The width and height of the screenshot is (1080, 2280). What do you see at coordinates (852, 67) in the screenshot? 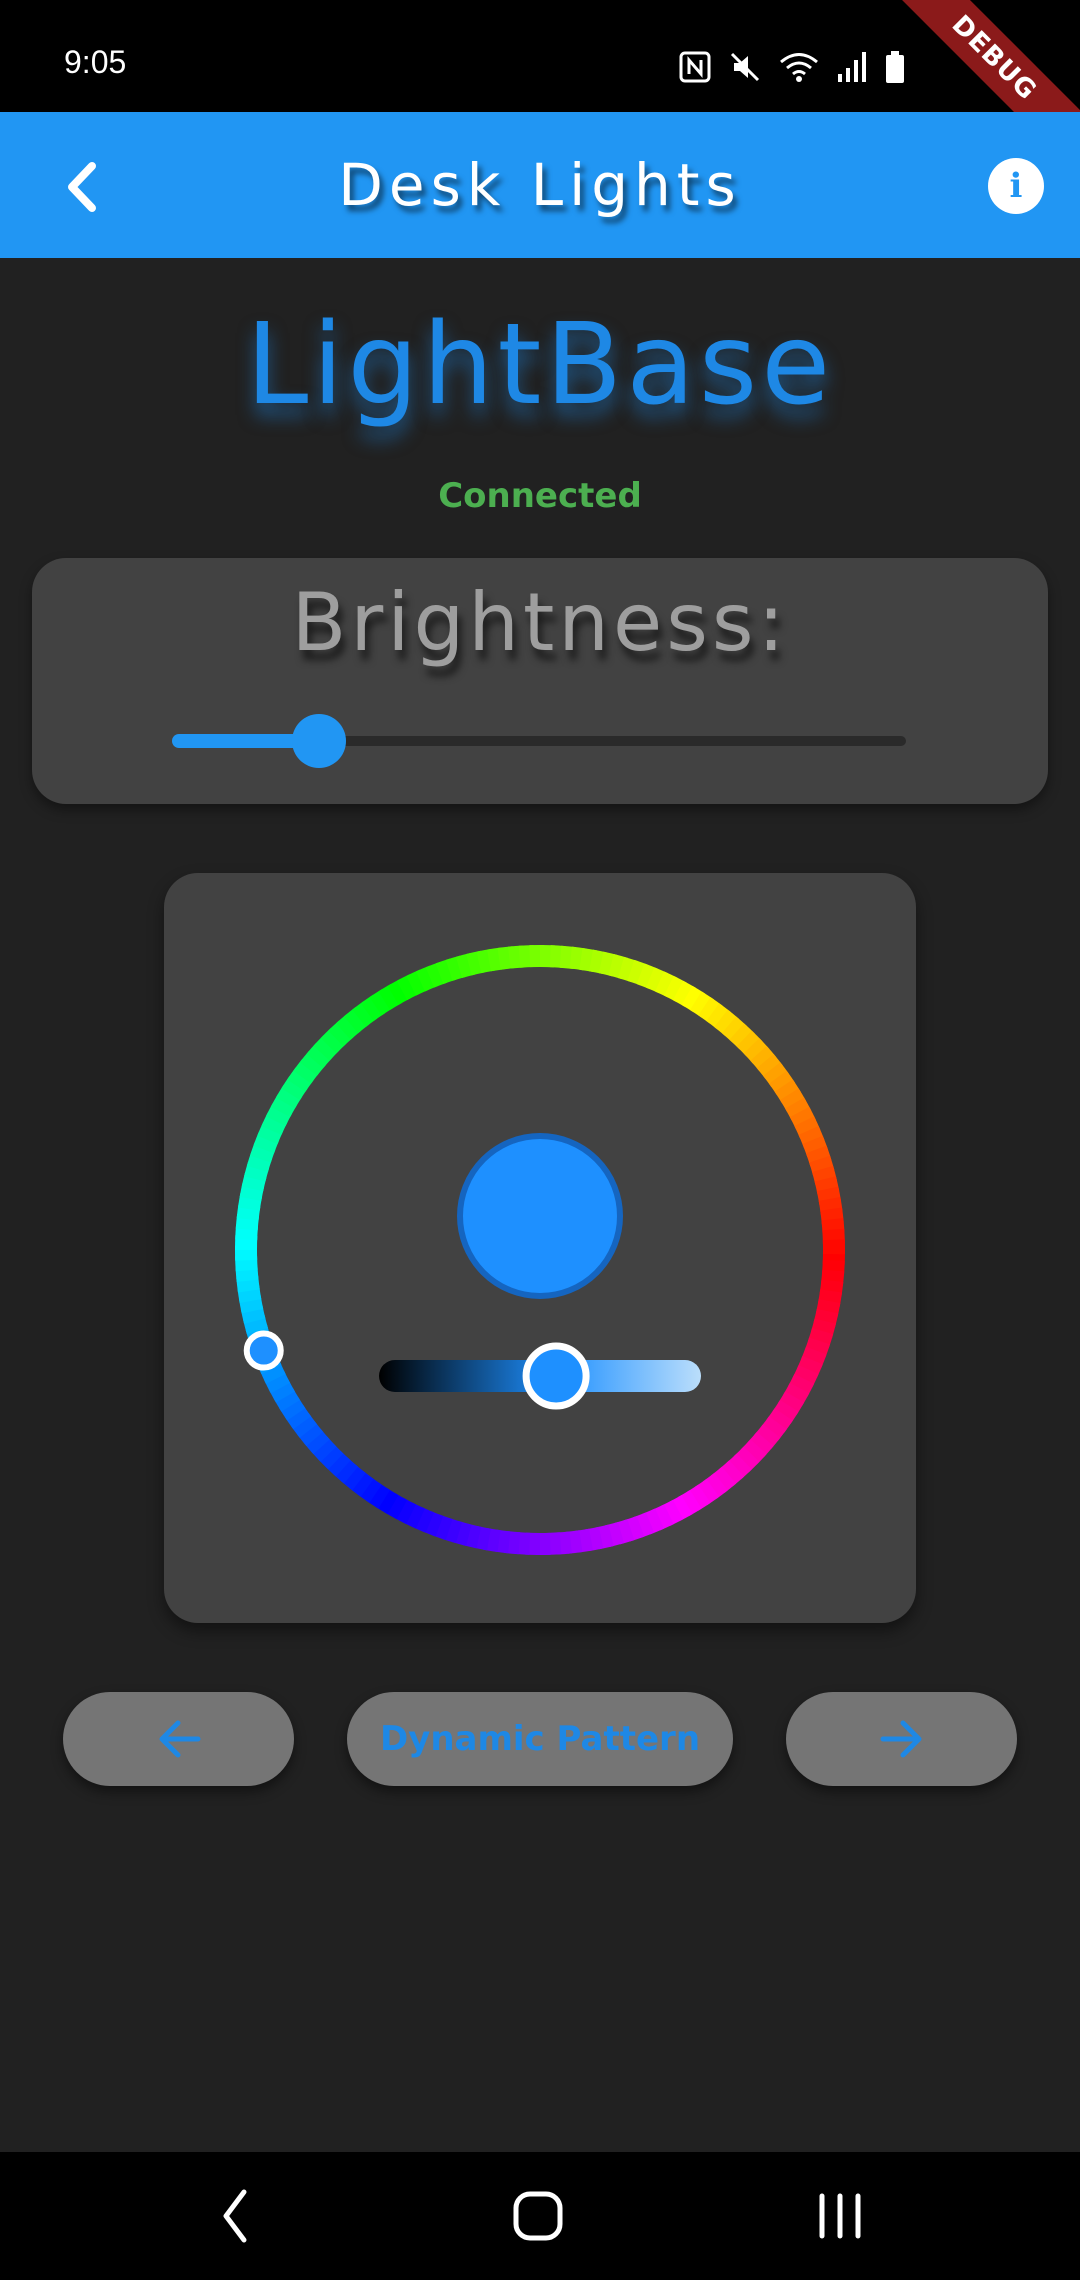
I see `signal-icon` at bounding box center [852, 67].